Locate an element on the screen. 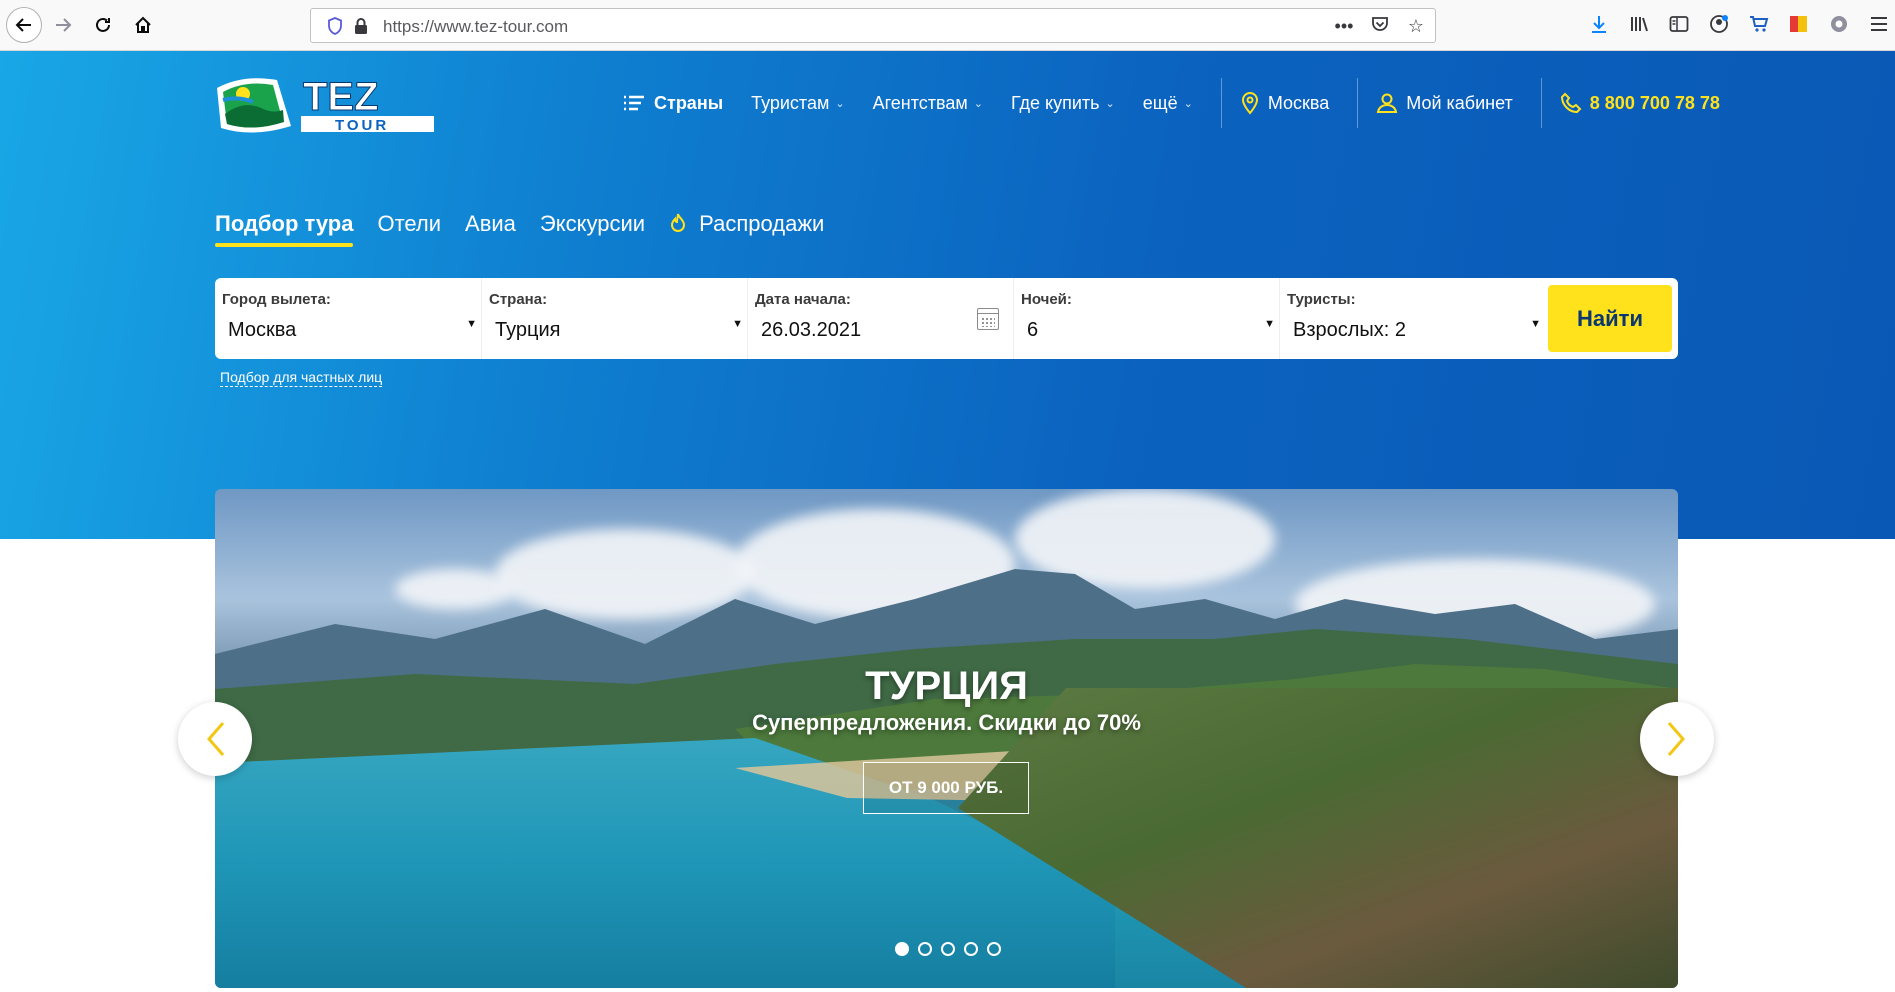 The width and height of the screenshot is (1895, 992). flag-extension-icon is located at coordinates (1799, 24).